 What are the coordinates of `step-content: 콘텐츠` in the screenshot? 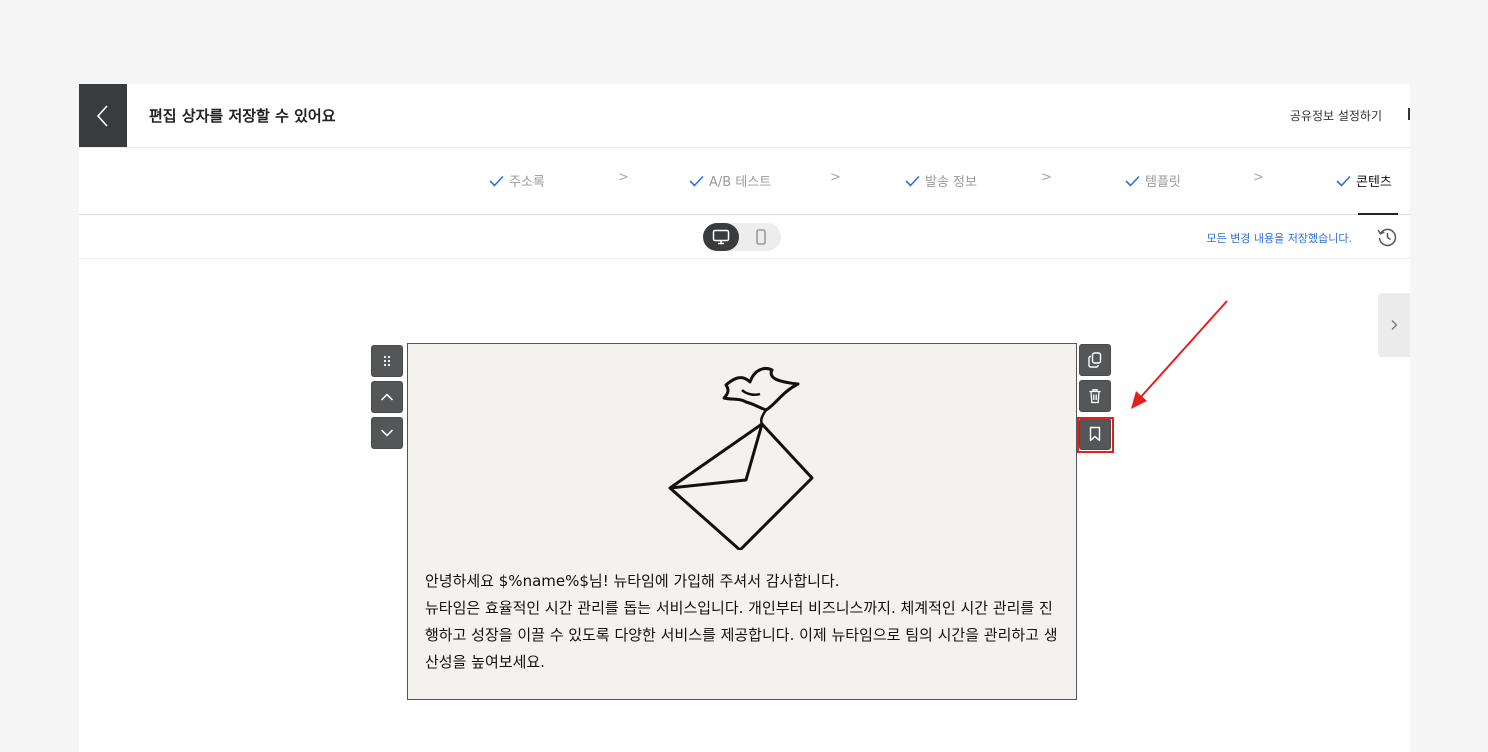 It's located at (1364, 180).